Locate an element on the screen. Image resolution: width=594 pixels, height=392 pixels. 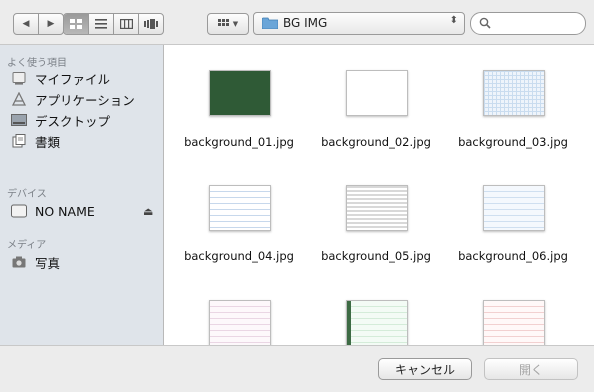
documents-icon is located at coordinates (19, 141).